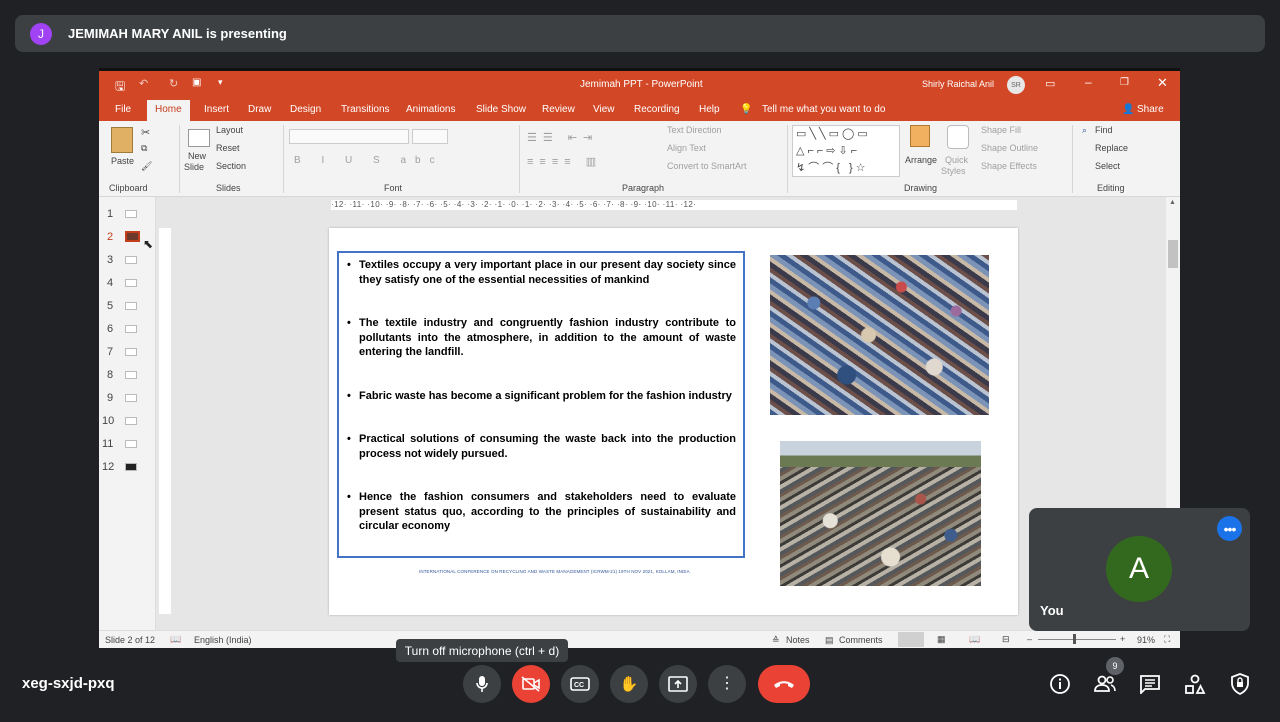 Image resolution: width=1280 pixels, height=722 pixels. Describe the element at coordinates (580, 684) in the screenshot. I see `captions-button: CC` at that location.